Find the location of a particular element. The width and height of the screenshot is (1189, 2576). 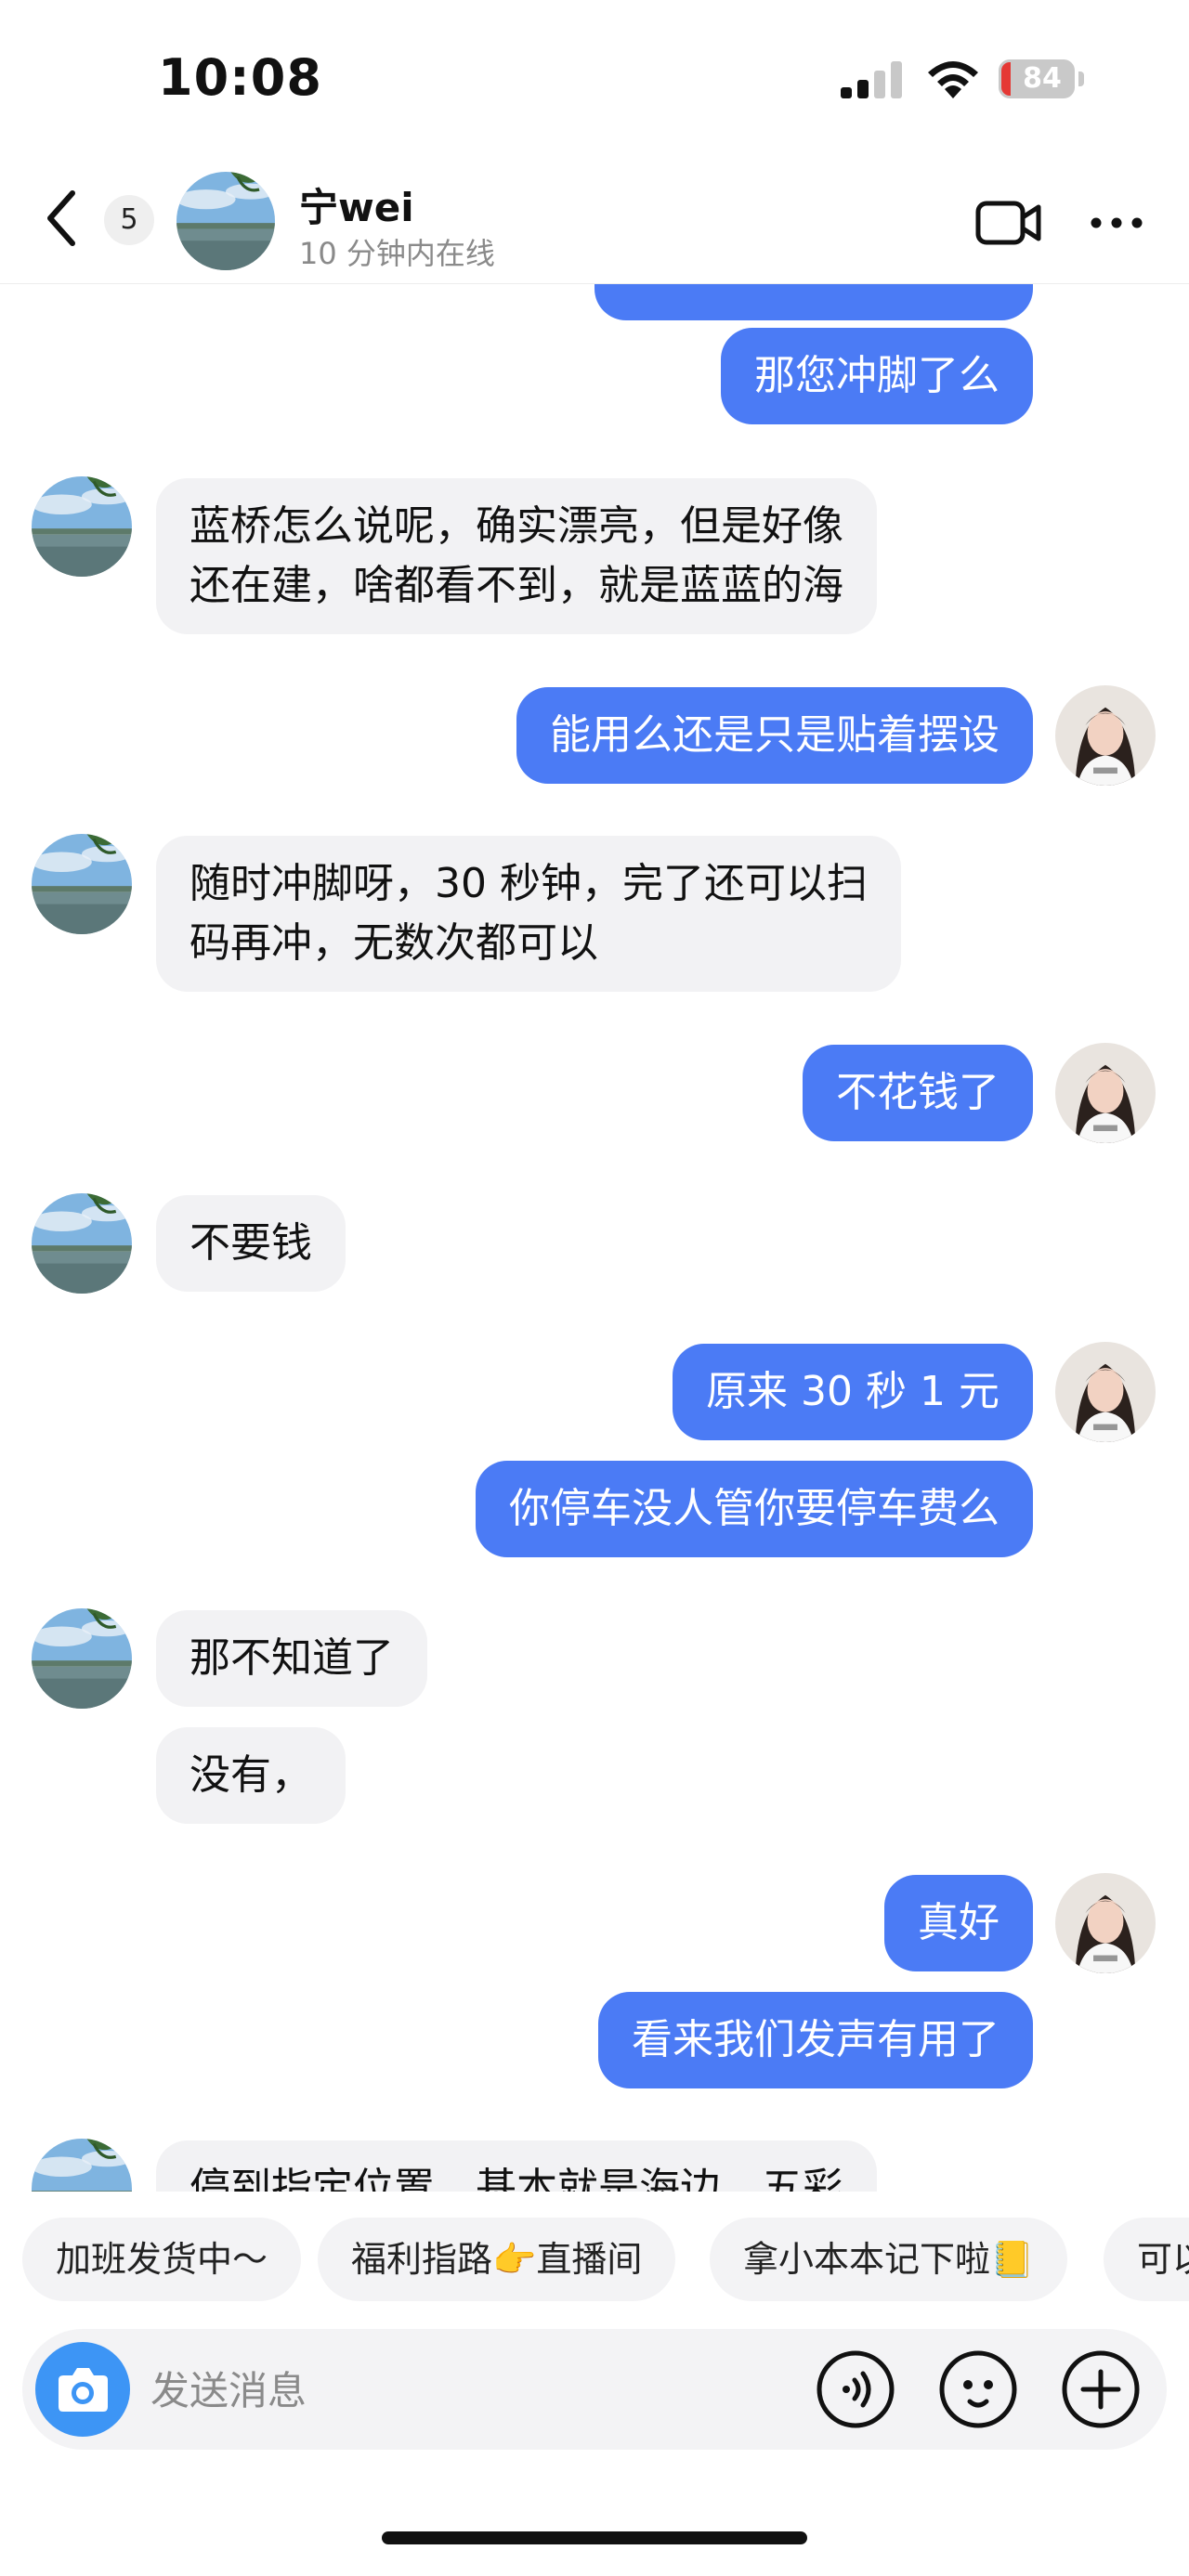

message-bubble-incoming: 那不知道了 is located at coordinates (292, 1658).